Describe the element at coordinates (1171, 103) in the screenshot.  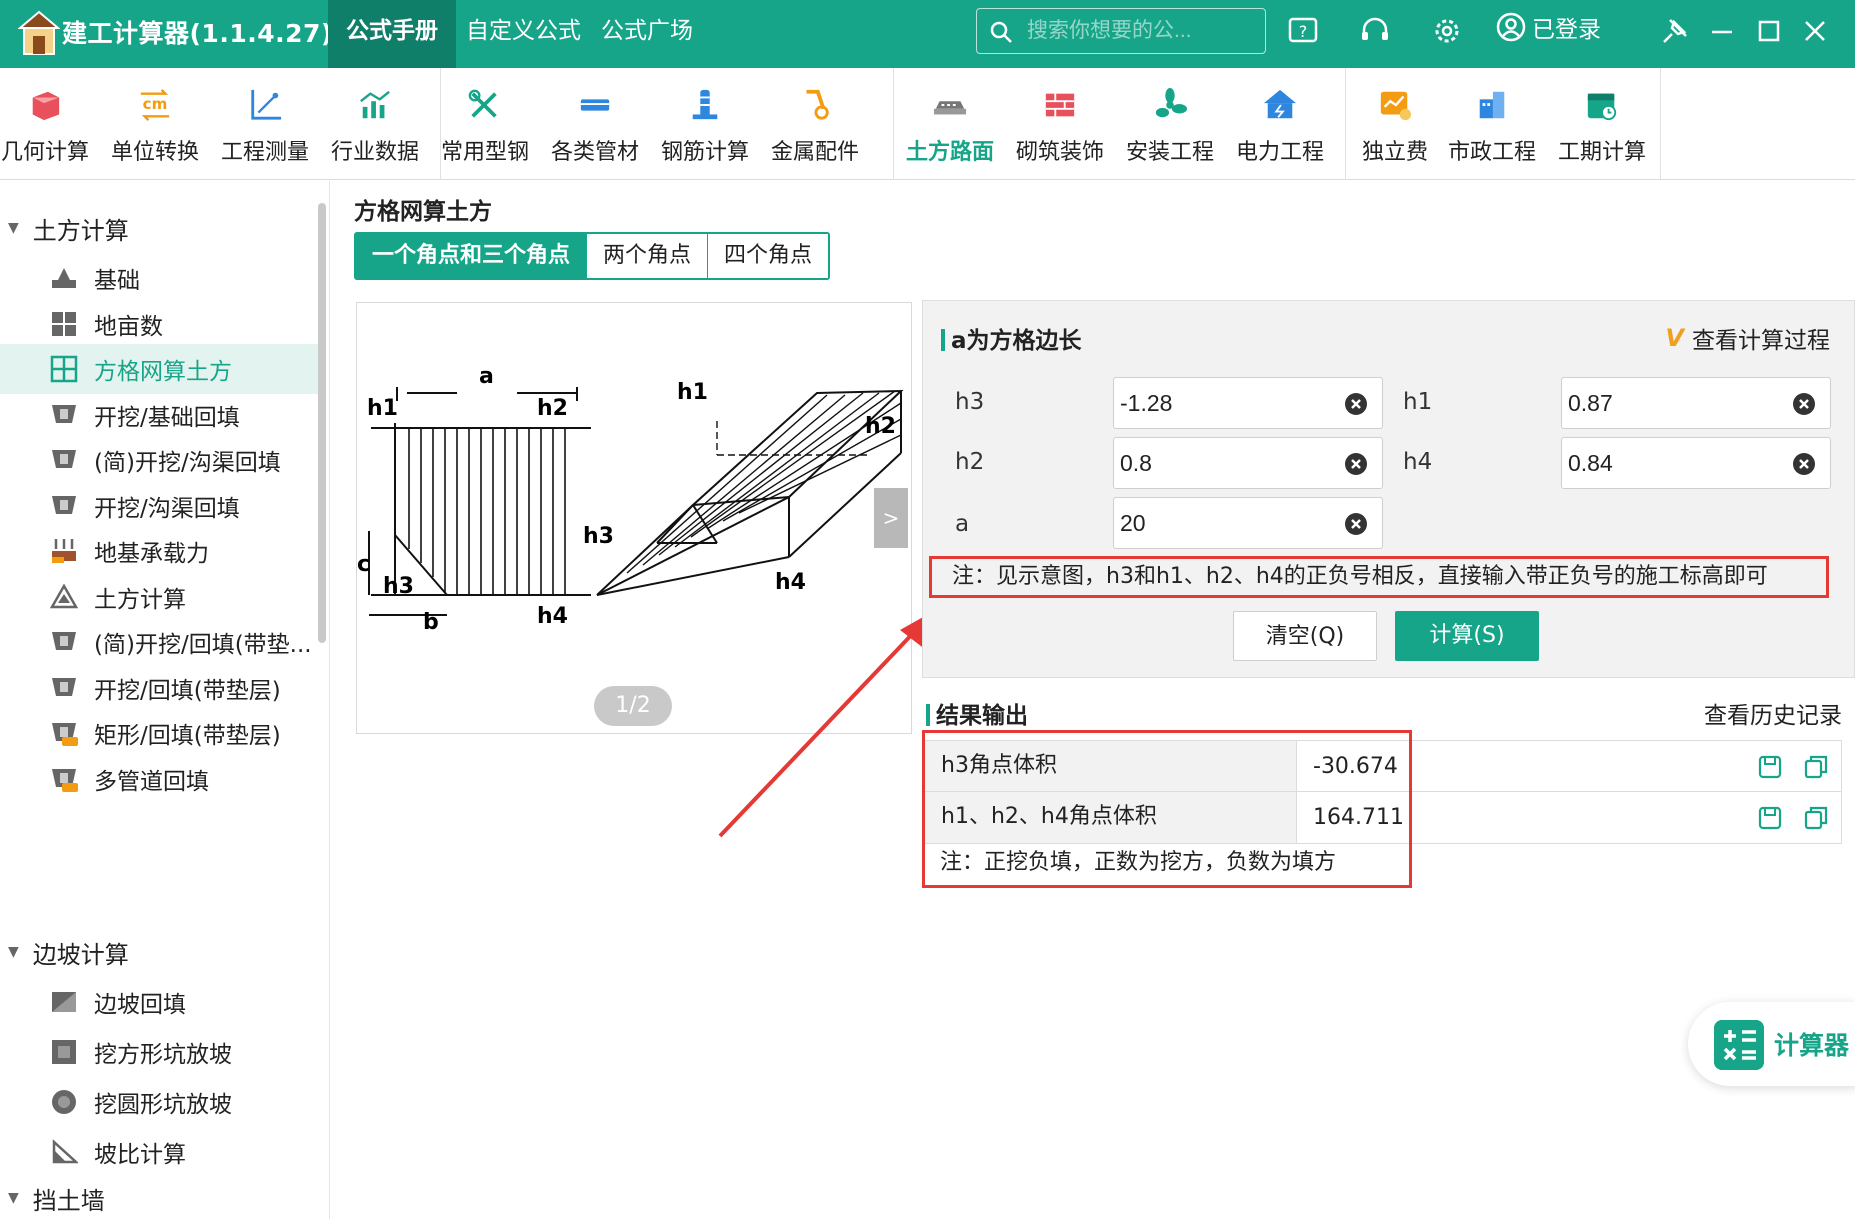
I see `fan-icon` at that location.